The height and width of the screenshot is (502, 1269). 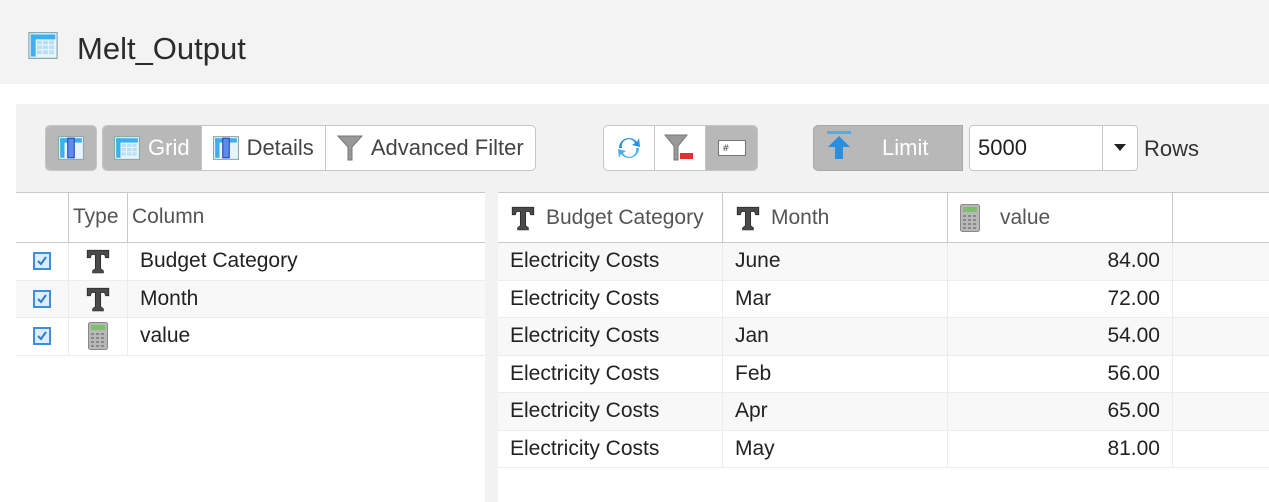 I want to click on limit-label: Limit, so click(x=905, y=147).